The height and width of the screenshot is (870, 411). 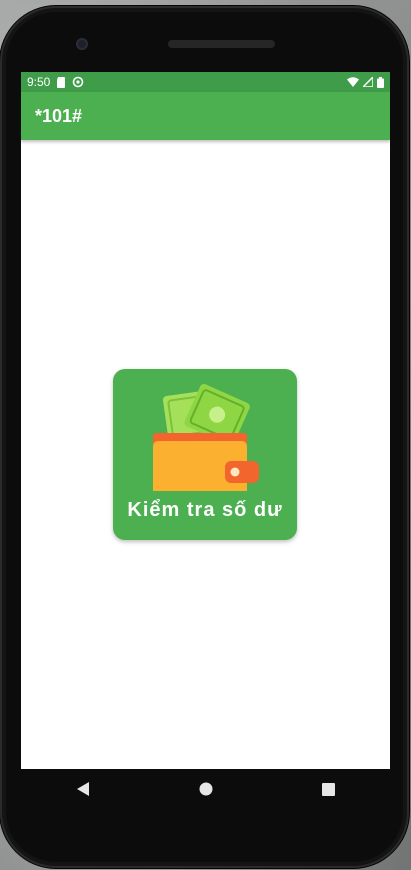 I want to click on back-button, so click(x=83, y=789).